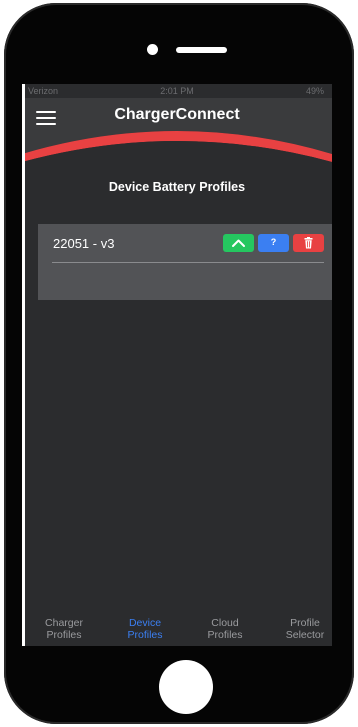 This screenshot has height=727, width=358. Describe the element at coordinates (305, 635) in the screenshot. I see `tab-label-line2: Selector` at that location.